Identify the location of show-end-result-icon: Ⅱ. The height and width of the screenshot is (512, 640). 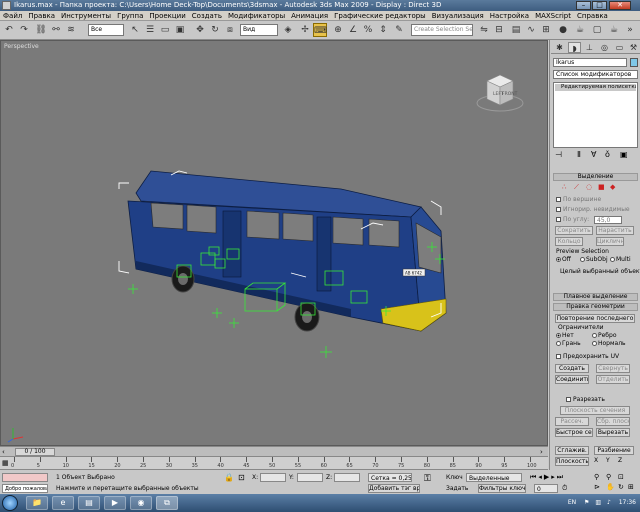
(579, 154).